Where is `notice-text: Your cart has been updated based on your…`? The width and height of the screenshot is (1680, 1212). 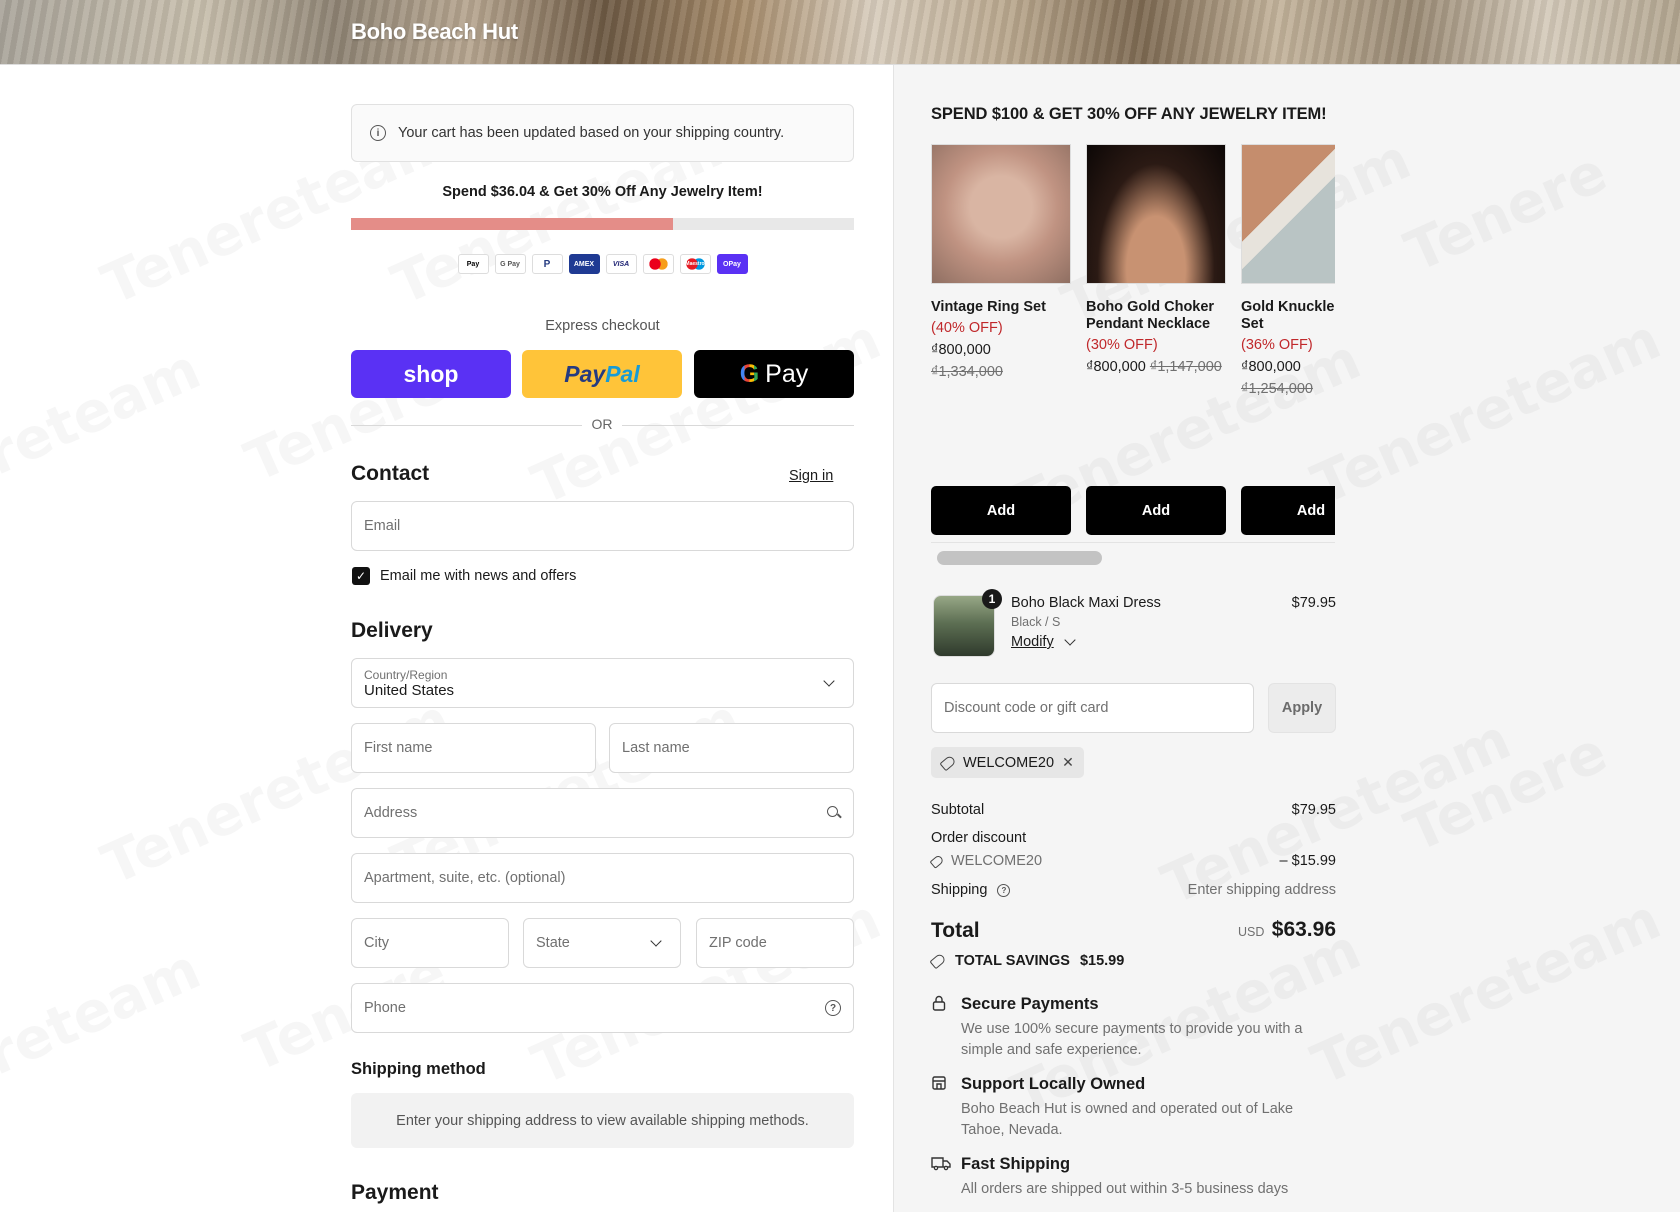
notice-text: Your cart has been updated based on your… is located at coordinates (591, 133).